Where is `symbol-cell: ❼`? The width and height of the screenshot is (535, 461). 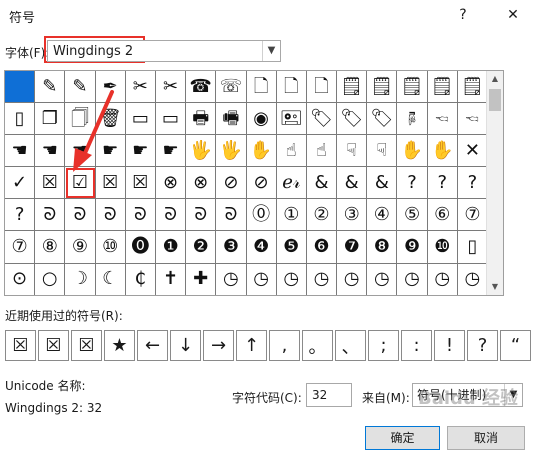
symbol-cell: ❼ is located at coordinates (352, 247).